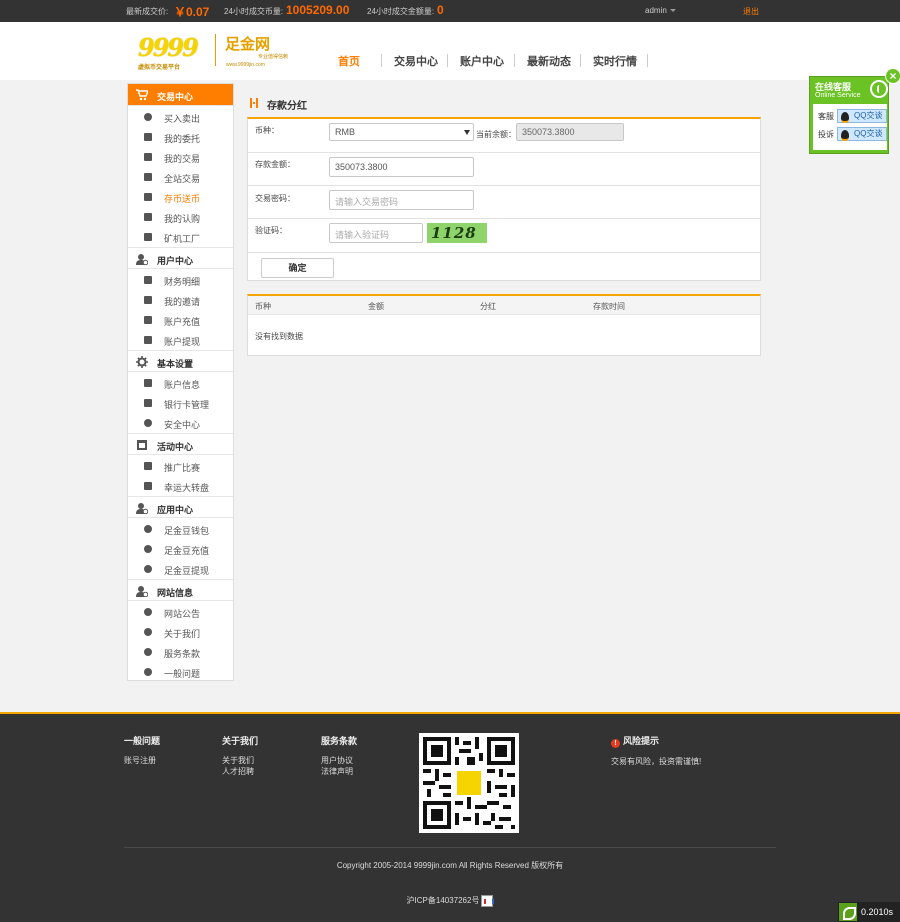 The height and width of the screenshot is (922, 900). I want to click on sidebar-item-recharge: 账户充值, so click(180, 320).